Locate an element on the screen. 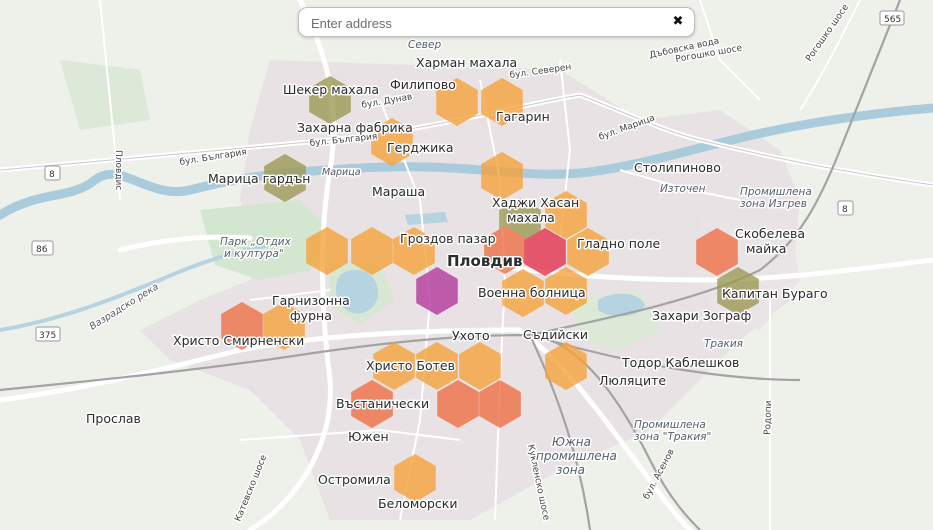  place-label: Южен is located at coordinates (368, 436).